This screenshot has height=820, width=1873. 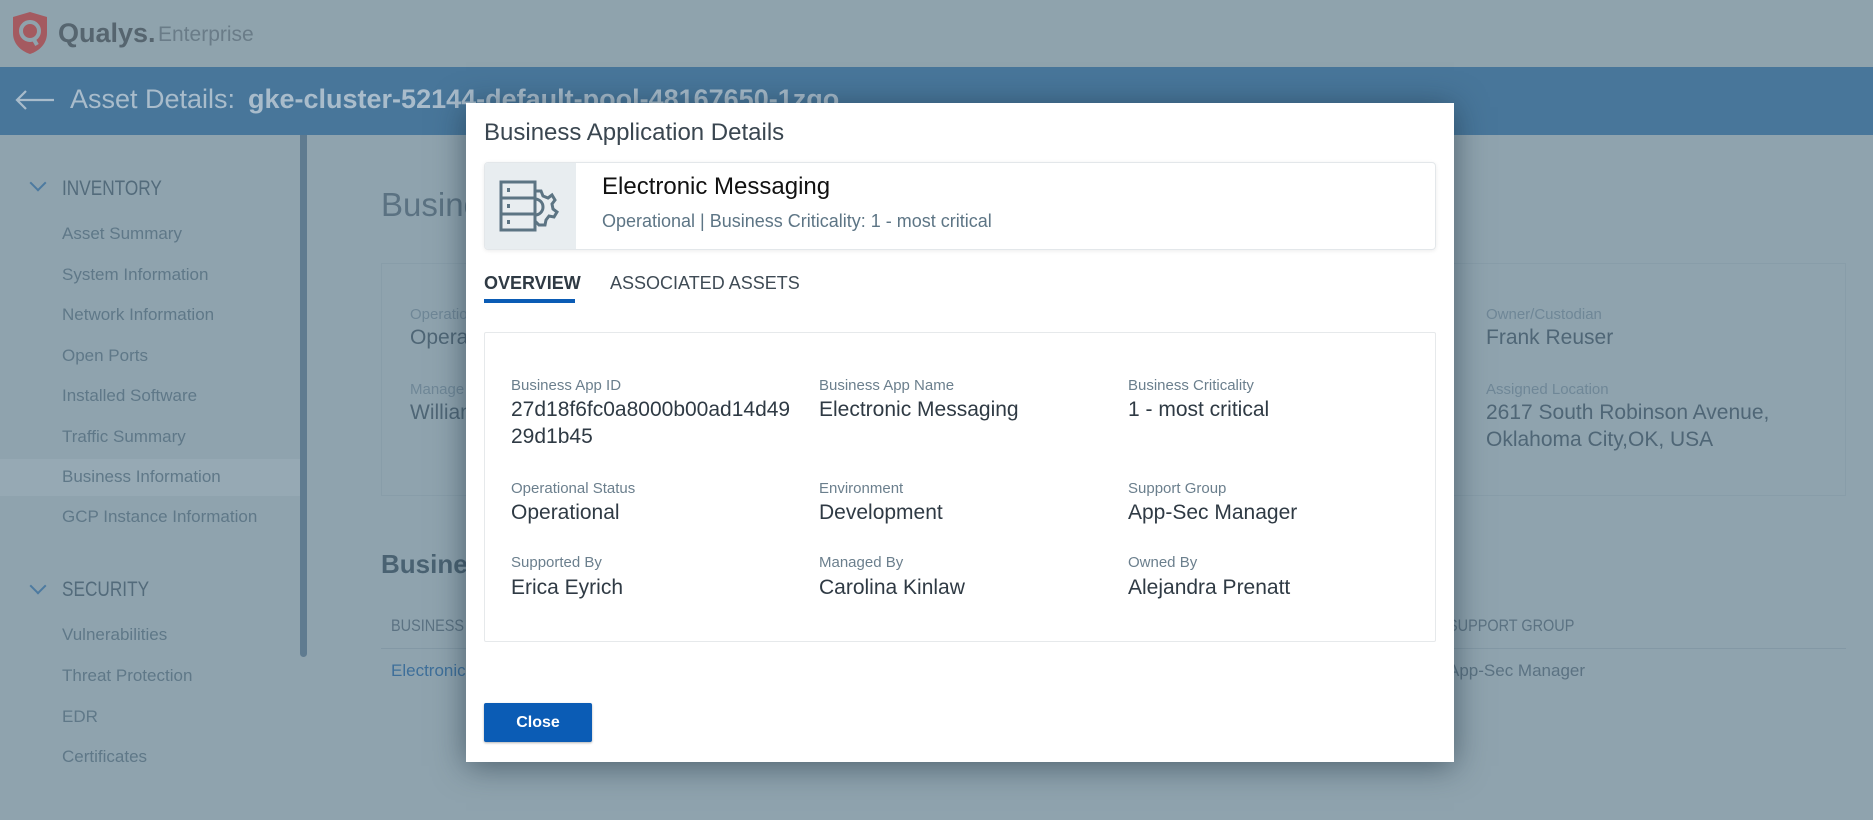 What do you see at coordinates (538, 722) in the screenshot?
I see `close-button: Close` at bounding box center [538, 722].